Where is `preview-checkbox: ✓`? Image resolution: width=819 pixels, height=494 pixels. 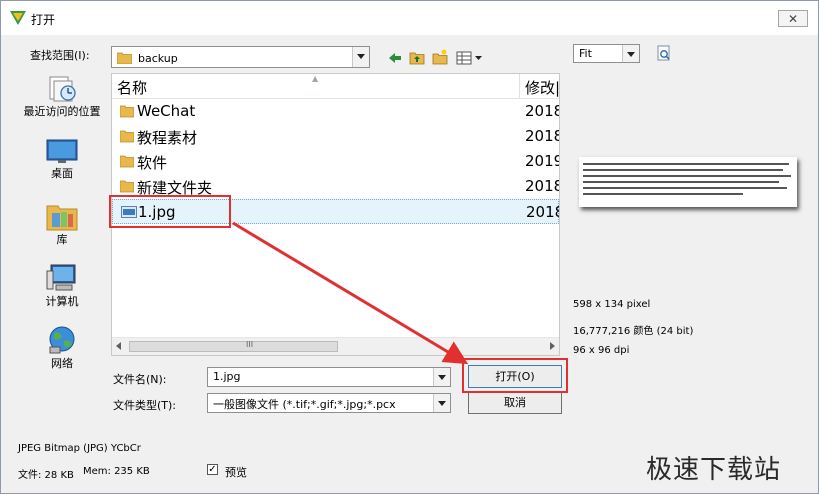
preview-checkbox: ✓ is located at coordinates (212, 469).